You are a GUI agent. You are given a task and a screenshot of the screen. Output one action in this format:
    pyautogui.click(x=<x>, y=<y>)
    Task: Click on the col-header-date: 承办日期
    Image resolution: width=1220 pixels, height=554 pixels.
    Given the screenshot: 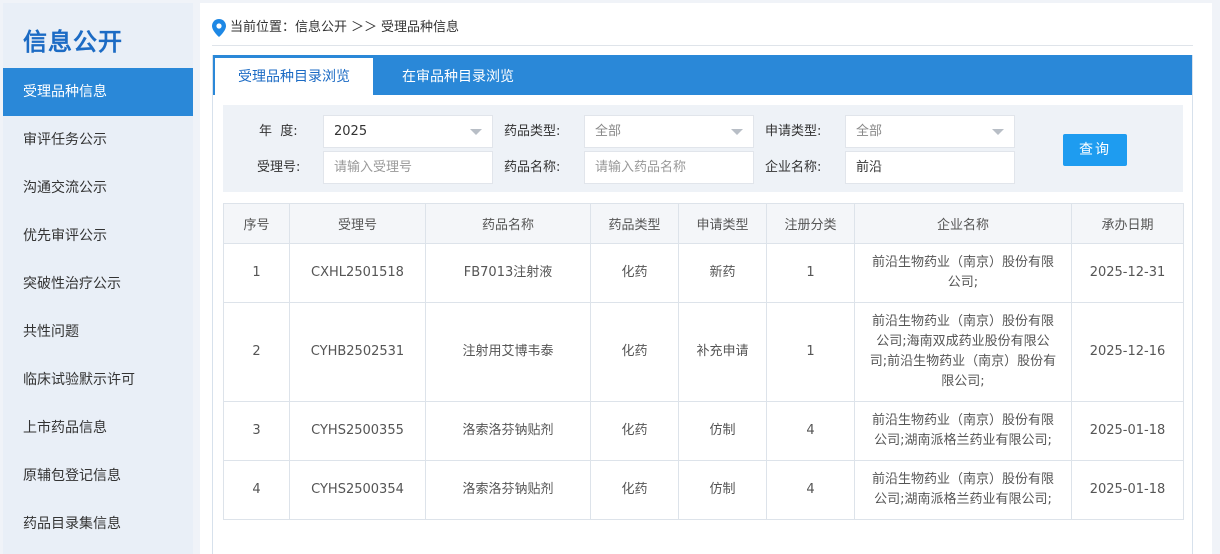 What is the action you would take?
    pyautogui.click(x=1127, y=223)
    